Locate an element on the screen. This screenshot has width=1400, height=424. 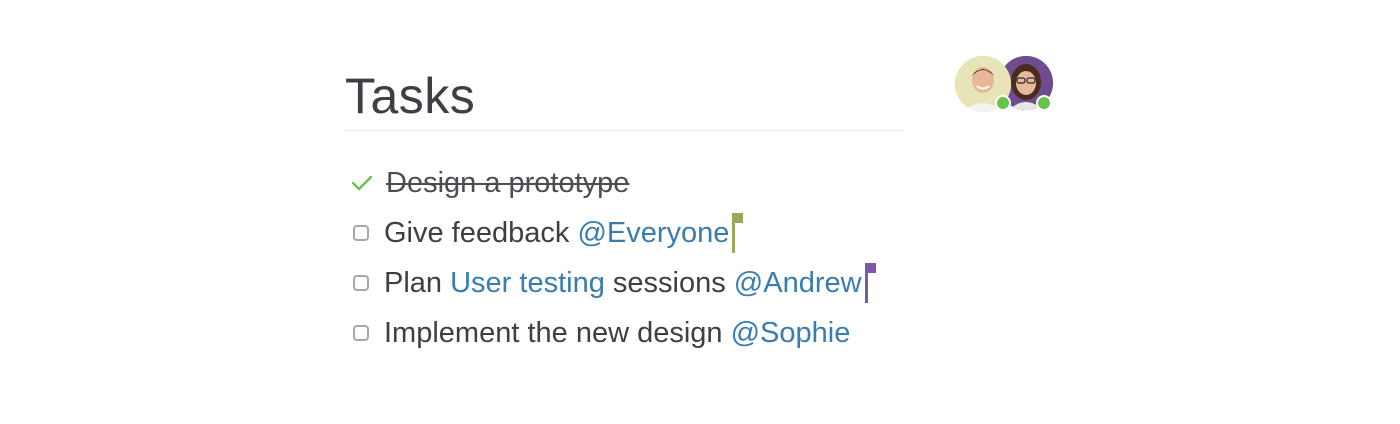
task-label: Give feedback is located at coordinates (480, 233).